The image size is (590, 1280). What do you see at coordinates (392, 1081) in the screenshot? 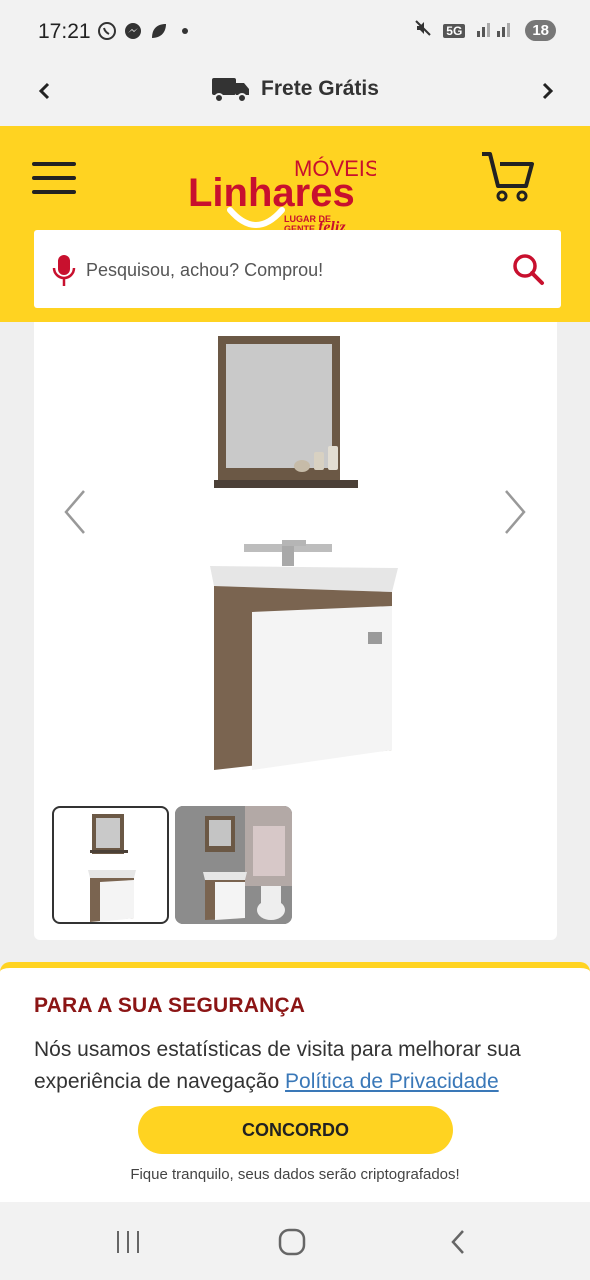
I see `privacy-policy-link: Política de Privacidade` at bounding box center [392, 1081].